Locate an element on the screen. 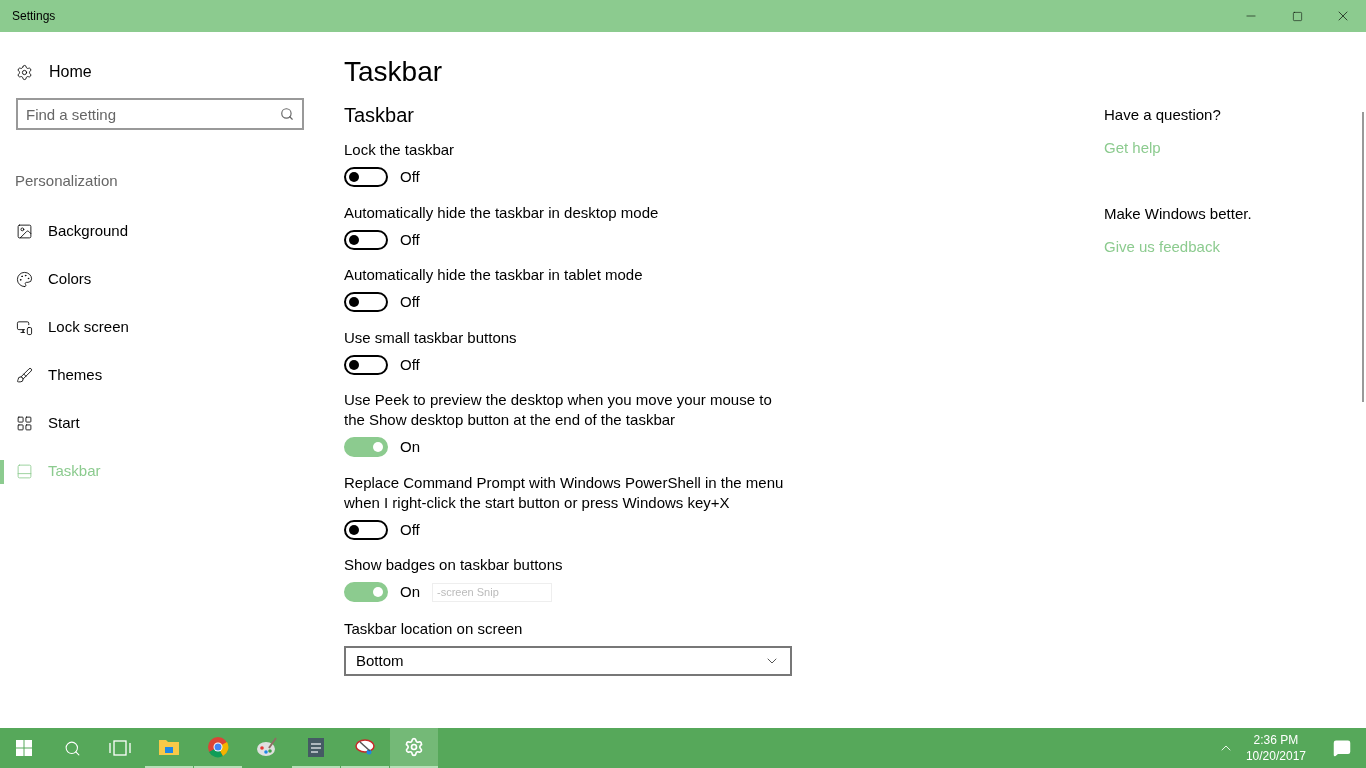 Image resolution: width=1366 pixels, height=768 pixels. section-title: Taskbar is located at coordinates (380, 115).